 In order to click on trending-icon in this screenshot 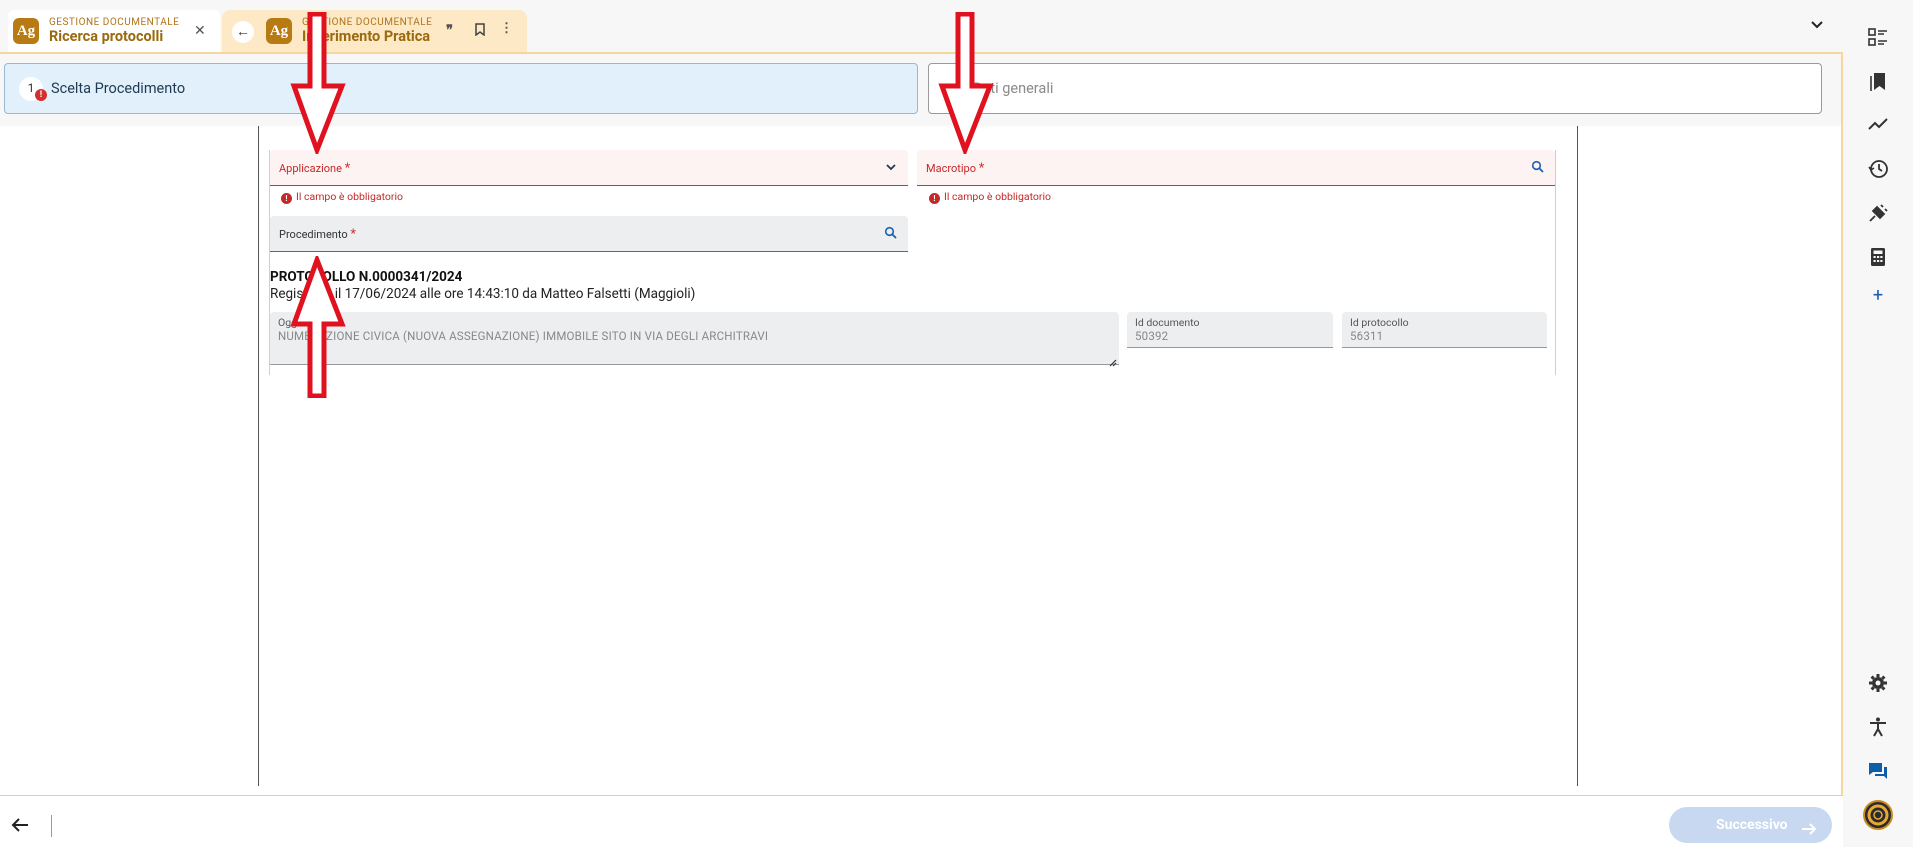, I will do `click(1878, 124)`.